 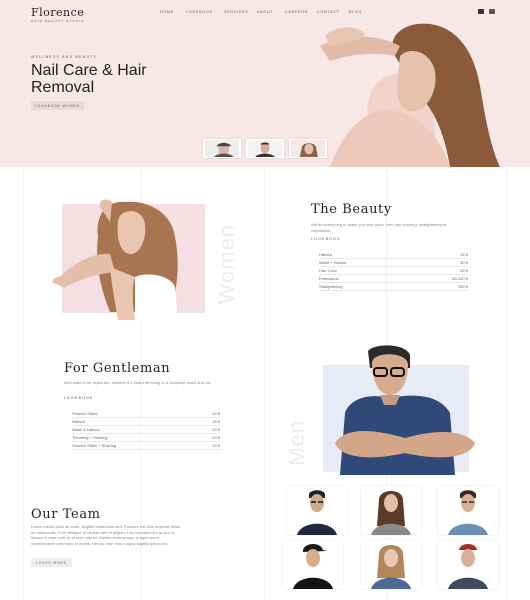 What do you see at coordinates (393, 279) in the screenshot?
I see `price-row: Extensions 60-120 €` at bounding box center [393, 279].